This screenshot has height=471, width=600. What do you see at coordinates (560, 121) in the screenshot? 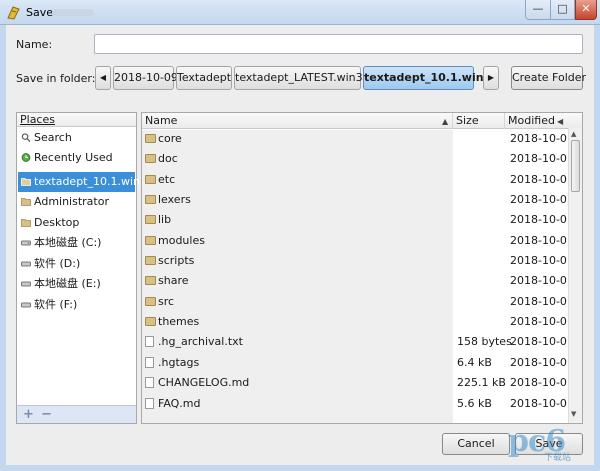
I see `sort-left-icon: ◀` at bounding box center [560, 121].